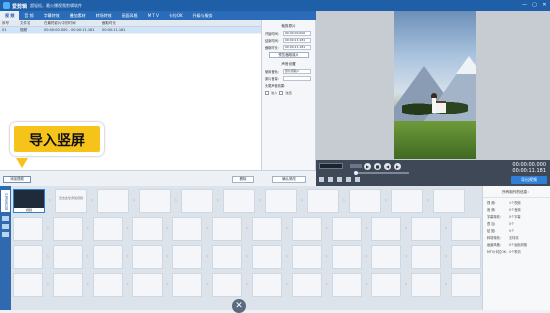 The width and height of the screenshot is (550, 313). I want to click on settings-icon, so click(348, 179).